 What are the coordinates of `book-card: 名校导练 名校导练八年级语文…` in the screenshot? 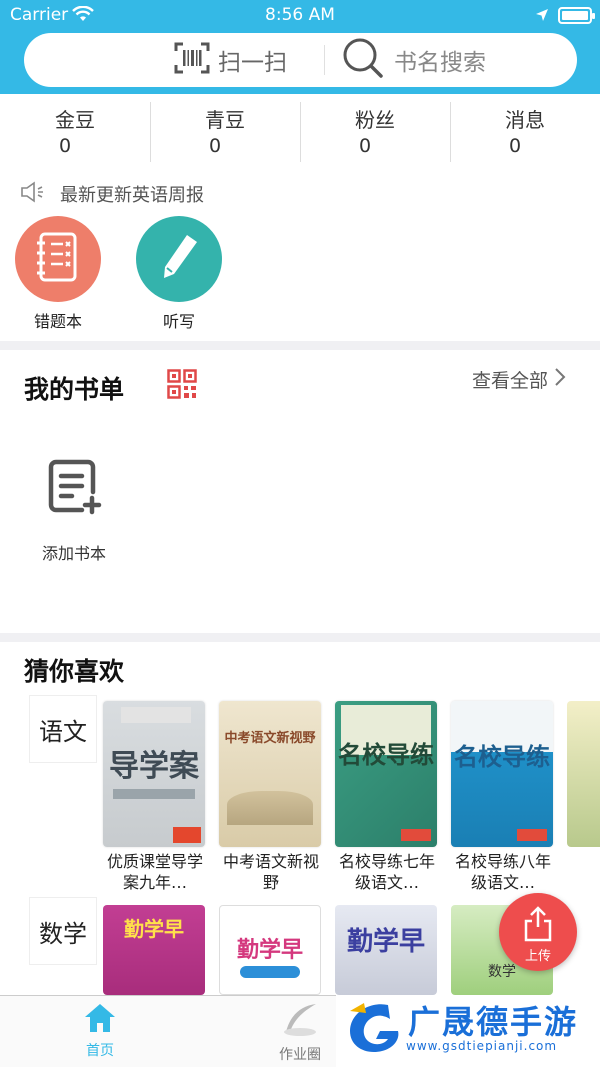 It's located at (503, 797).